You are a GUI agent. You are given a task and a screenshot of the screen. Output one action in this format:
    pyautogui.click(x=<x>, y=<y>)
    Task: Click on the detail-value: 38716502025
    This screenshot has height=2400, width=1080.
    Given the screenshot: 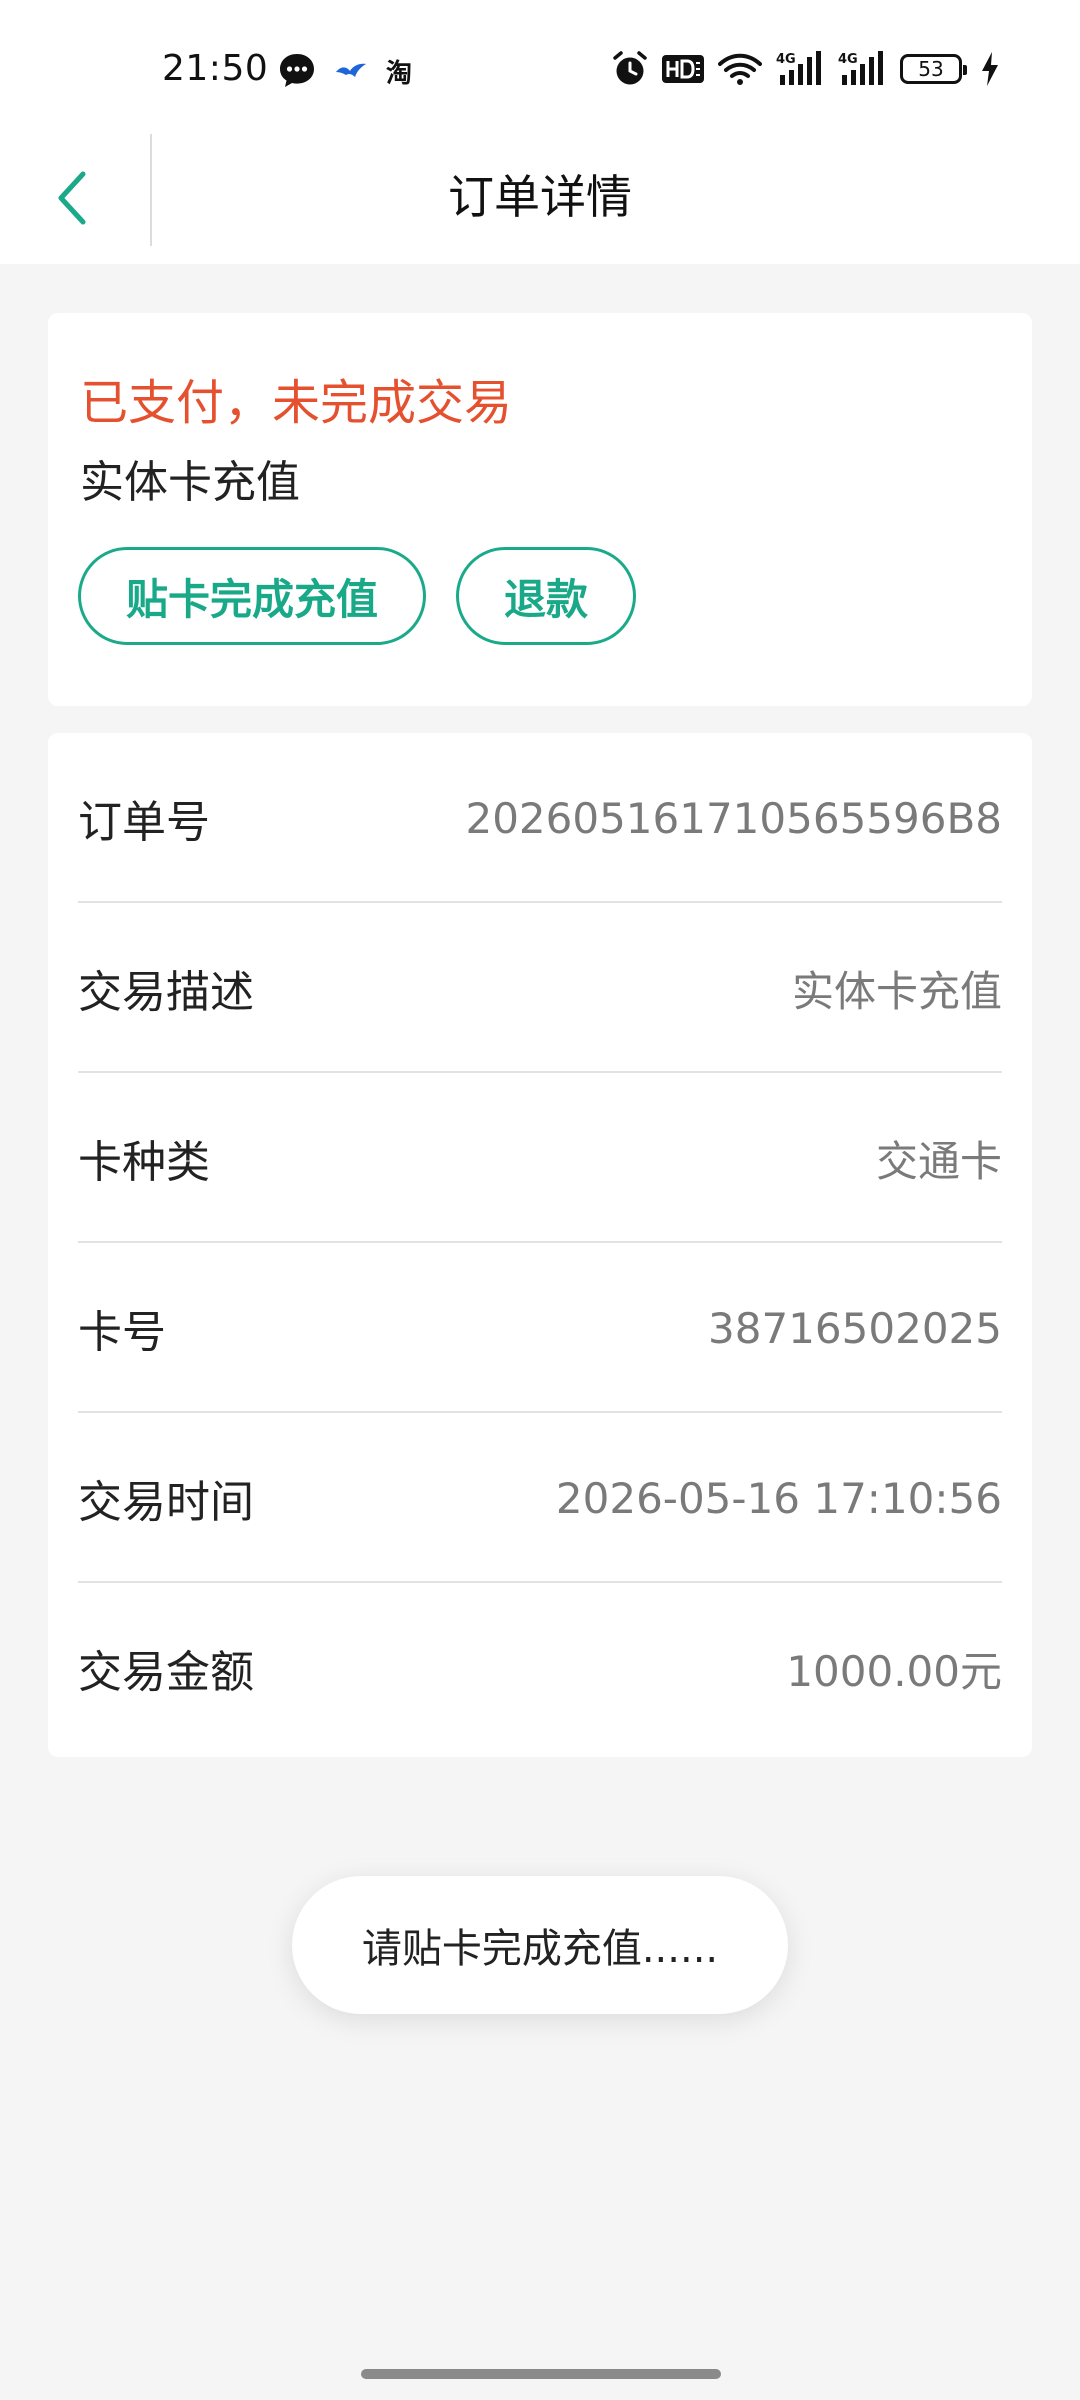 What is the action you would take?
    pyautogui.click(x=855, y=1328)
    